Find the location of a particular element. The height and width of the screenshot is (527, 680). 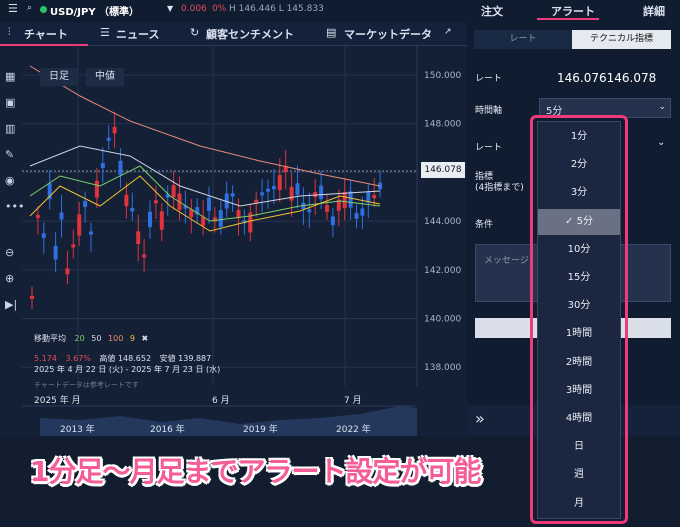

ma-100: 100 is located at coordinates (116, 338).